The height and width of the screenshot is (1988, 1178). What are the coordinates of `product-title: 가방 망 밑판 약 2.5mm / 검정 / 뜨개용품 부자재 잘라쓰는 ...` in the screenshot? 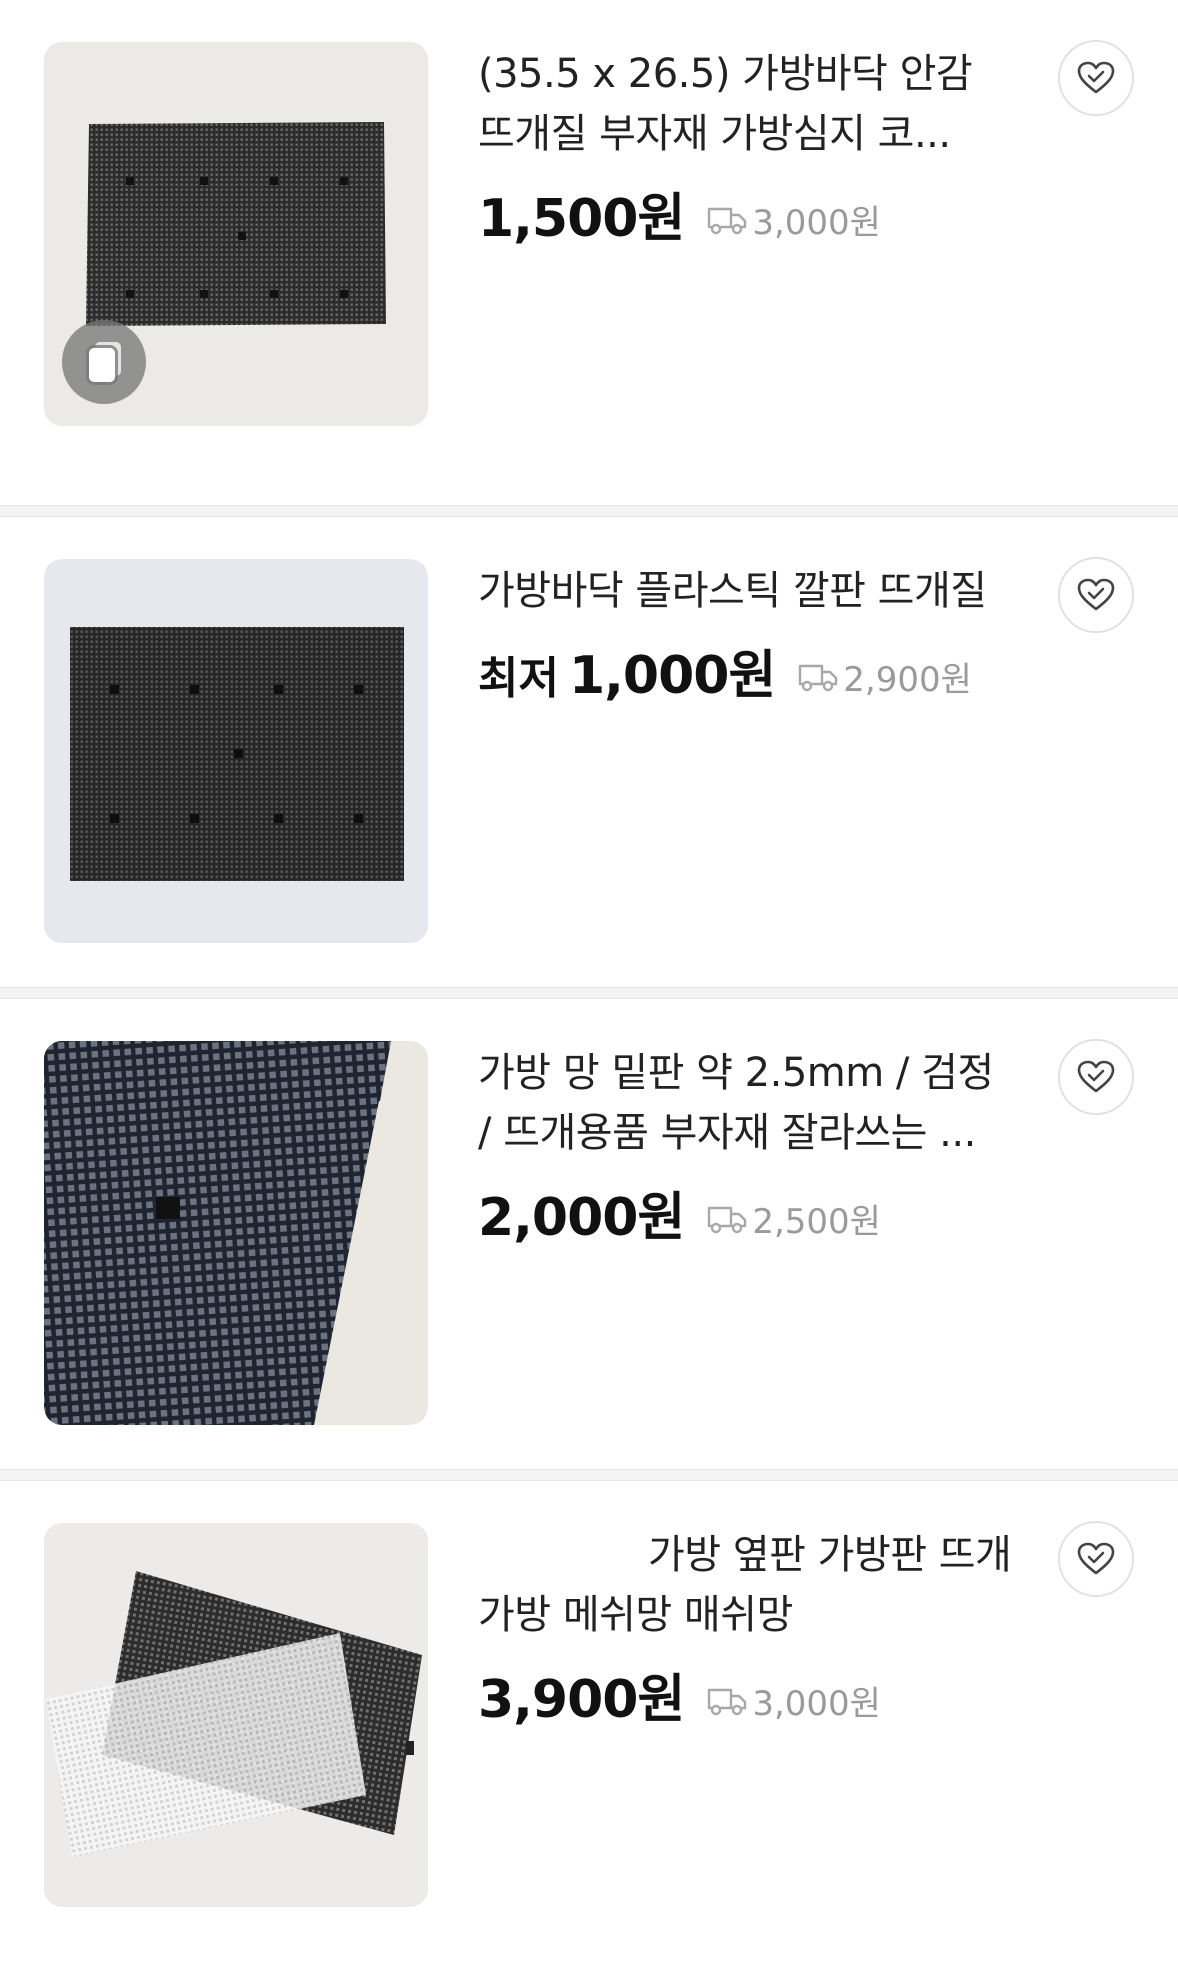 It's located at (748, 1103).